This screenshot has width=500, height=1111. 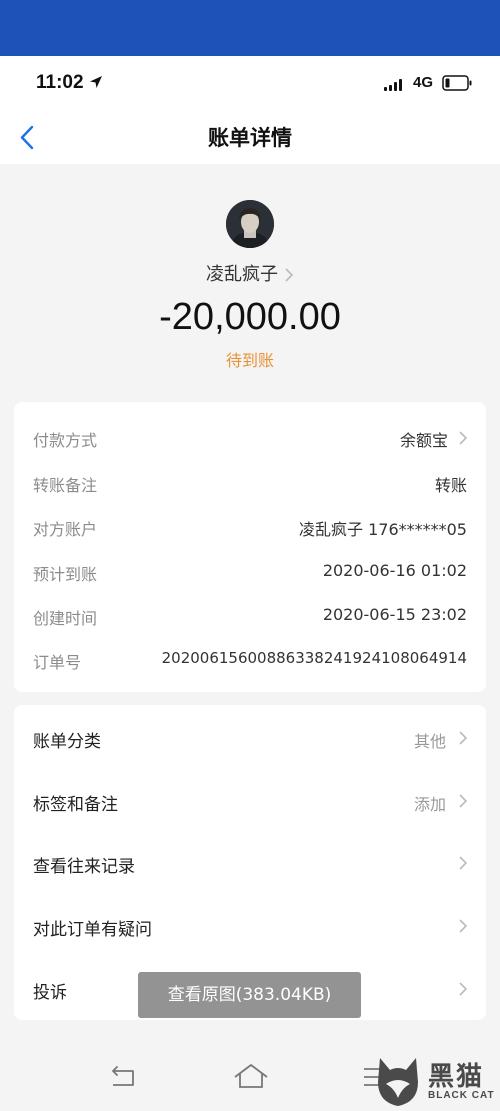 I want to click on menu-value: 其他, so click(x=429, y=741).